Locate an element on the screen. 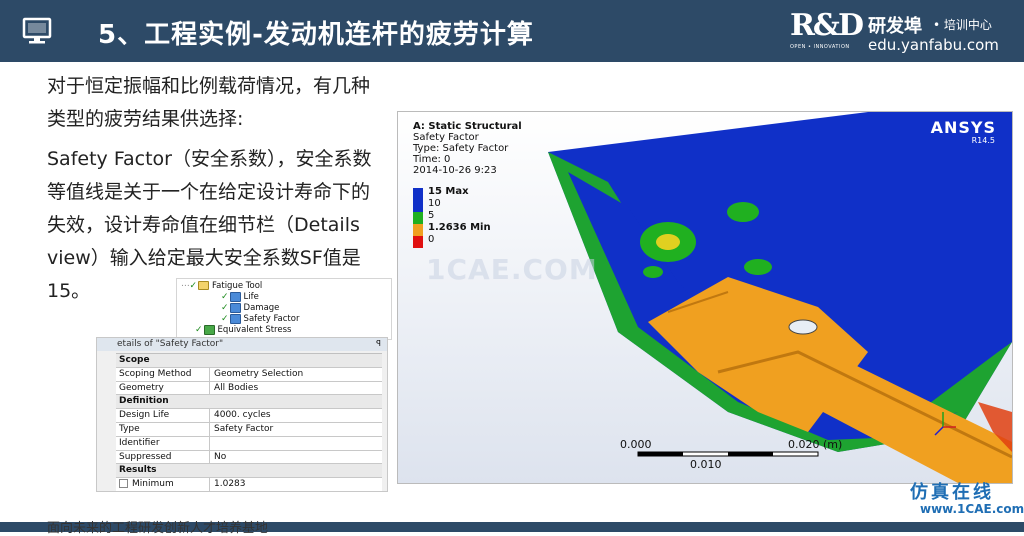 The height and width of the screenshot is (536, 1024). logo-tagline: OPEN • INNOVATION is located at coordinates (820, 47).